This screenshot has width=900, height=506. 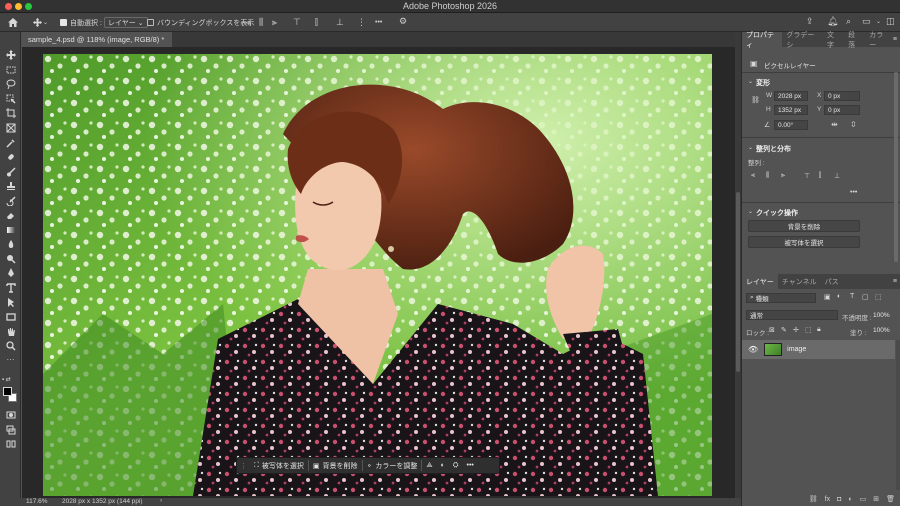 What do you see at coordinates (10, 229) in the screenshot?
I see `gradient-tool-icon` at bounding box center [10, 229].